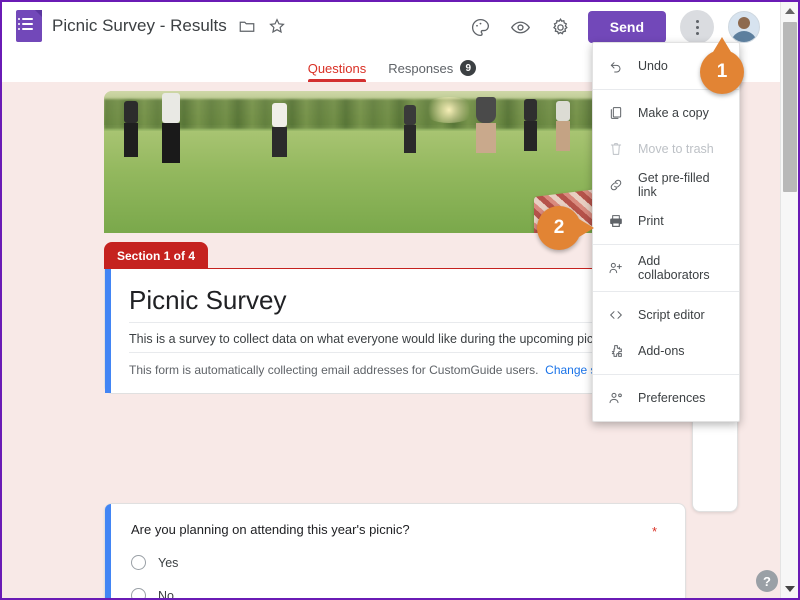  I want to click on vertical-scrollbar, so click(789, 300).